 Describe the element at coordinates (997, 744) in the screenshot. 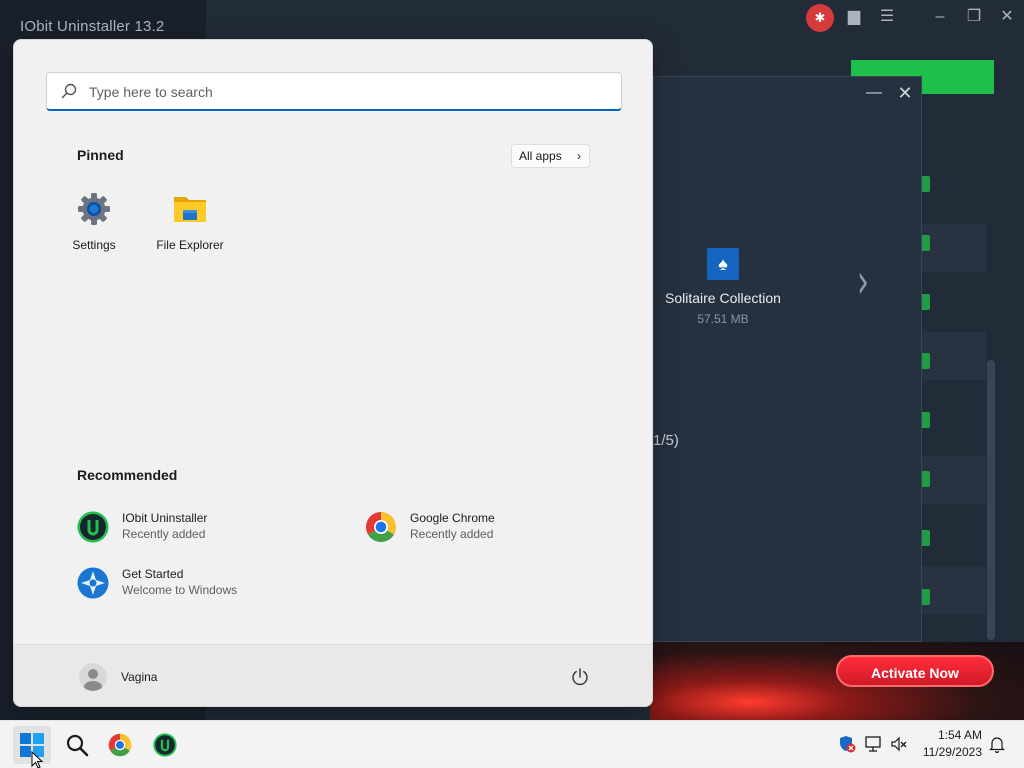

I see `notification-icon` at that location.